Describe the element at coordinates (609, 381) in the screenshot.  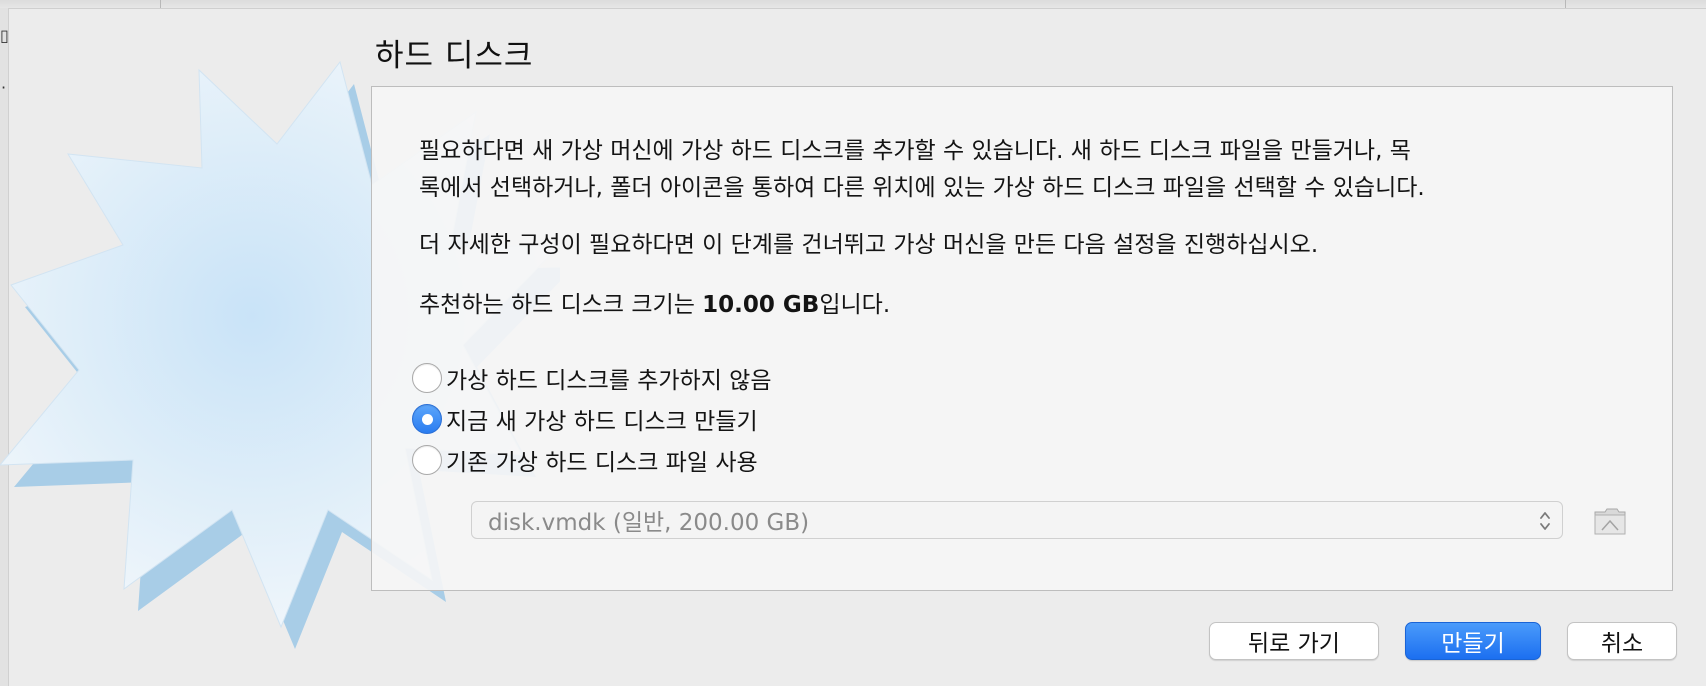
I see `option-label: 가상 하드 디스크를 추가하지 않음` at that location.